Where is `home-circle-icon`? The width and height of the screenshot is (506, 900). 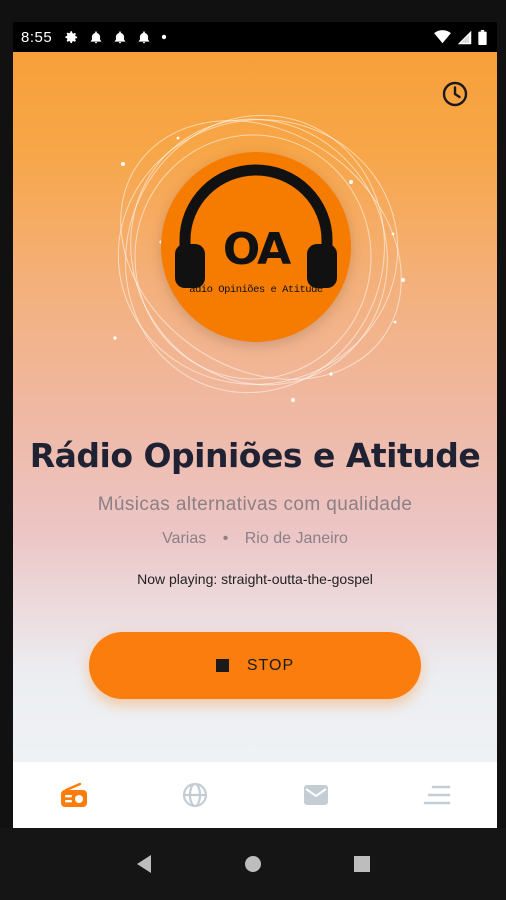
home-circle-icon is located at coordinates (252, 864).